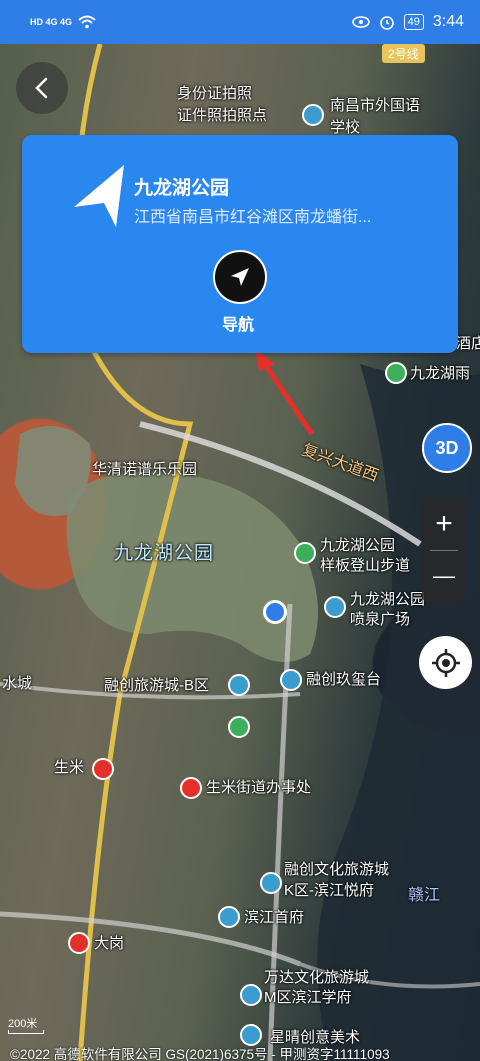 The width and height of the screenshot is (480, 1061). I want to click on government-poi-icon, so click(191, 788).